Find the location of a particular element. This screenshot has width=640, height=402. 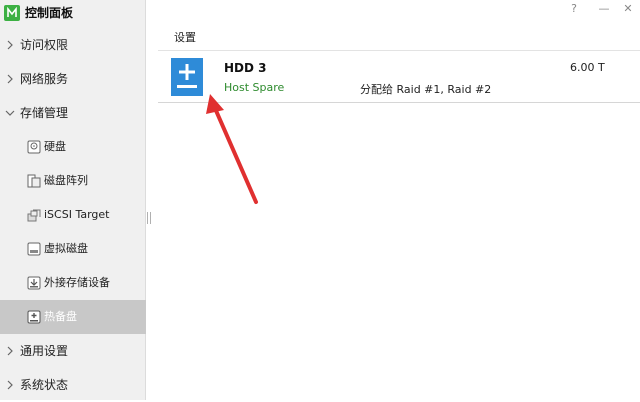

sidebar-subitem-virtual-disk: 虚拟磁盘 is located at coordinates (73, 249).